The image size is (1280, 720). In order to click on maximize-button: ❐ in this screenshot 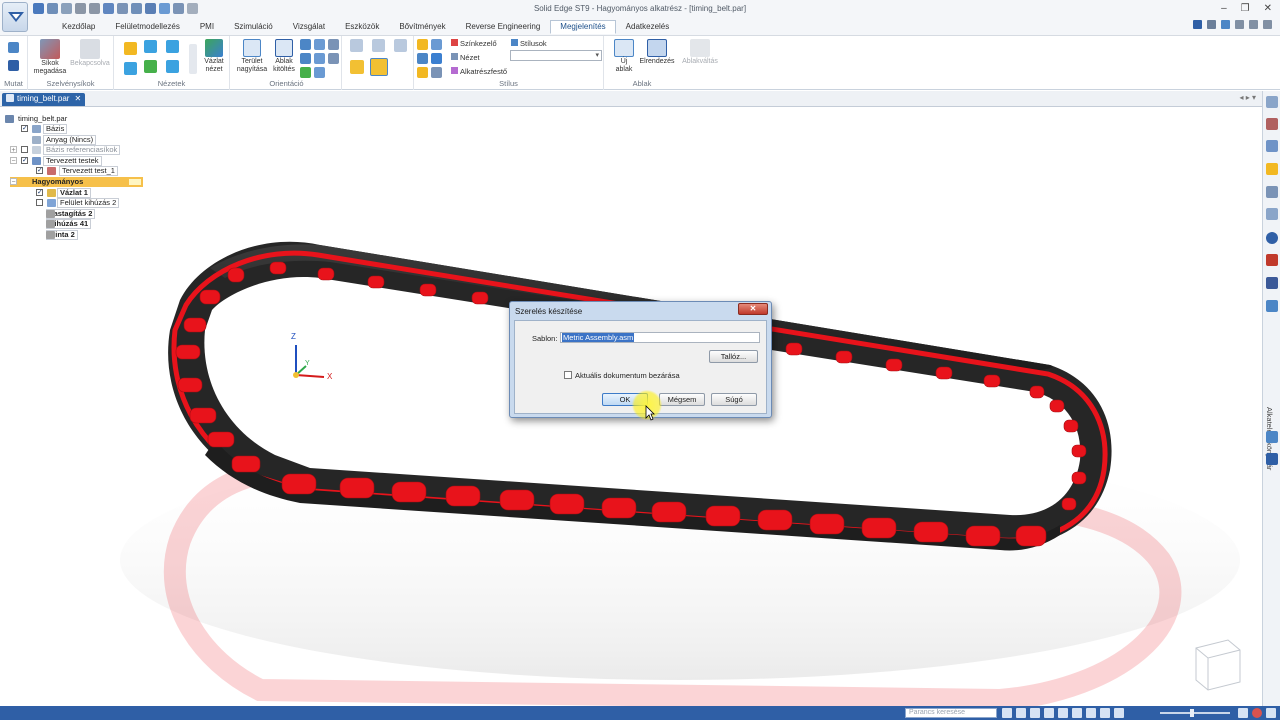, I will do `click(1245, 8)`.